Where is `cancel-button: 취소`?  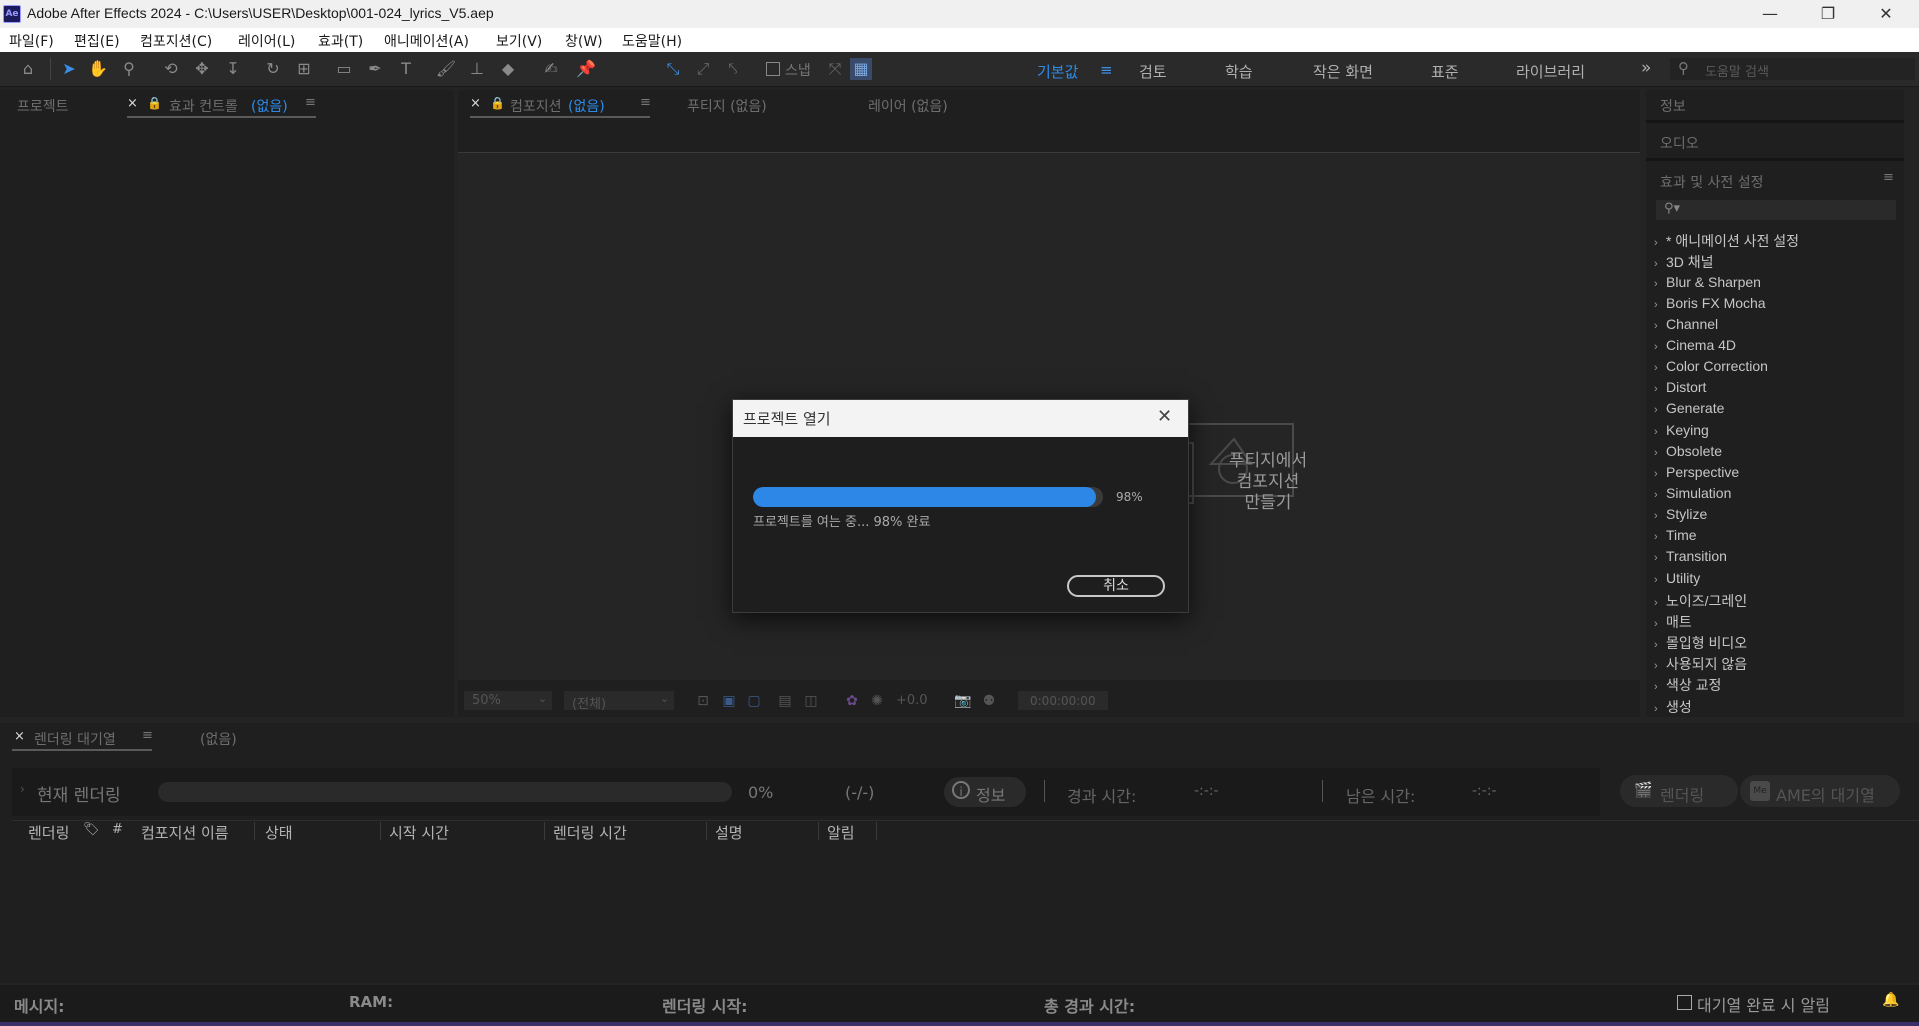 cancel-button: 취소 is located at coordinates (1116, 586).